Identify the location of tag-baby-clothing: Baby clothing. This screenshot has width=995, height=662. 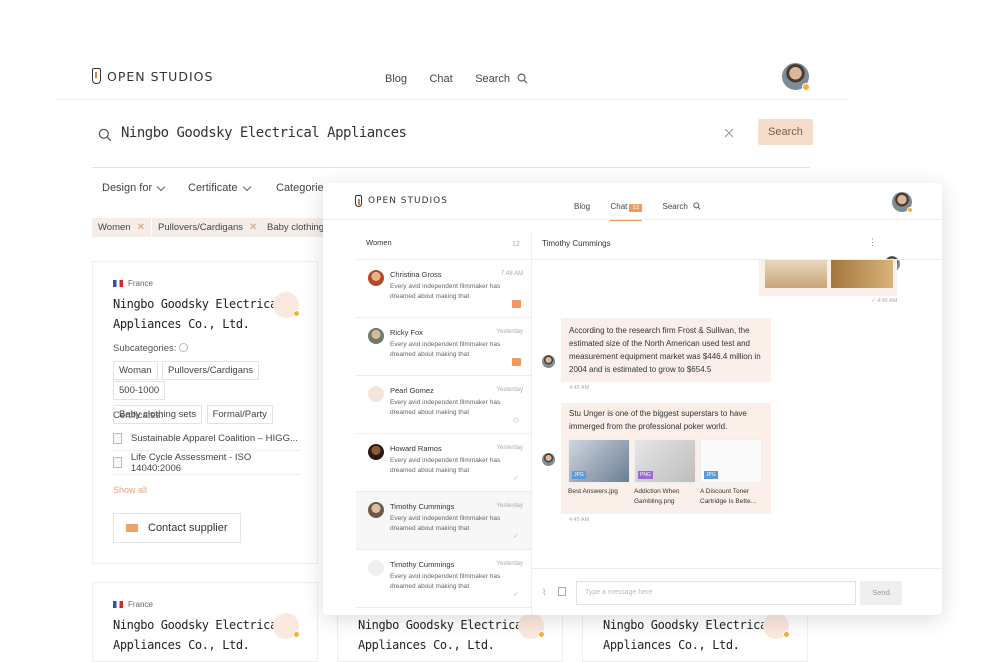
(296, 227).